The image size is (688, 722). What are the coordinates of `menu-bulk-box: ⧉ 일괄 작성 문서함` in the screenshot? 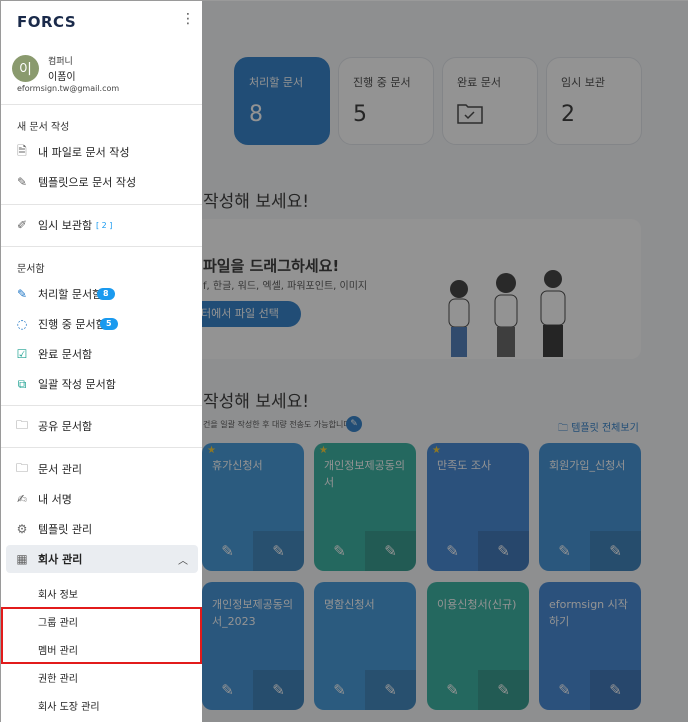 It's located at (101, 384).